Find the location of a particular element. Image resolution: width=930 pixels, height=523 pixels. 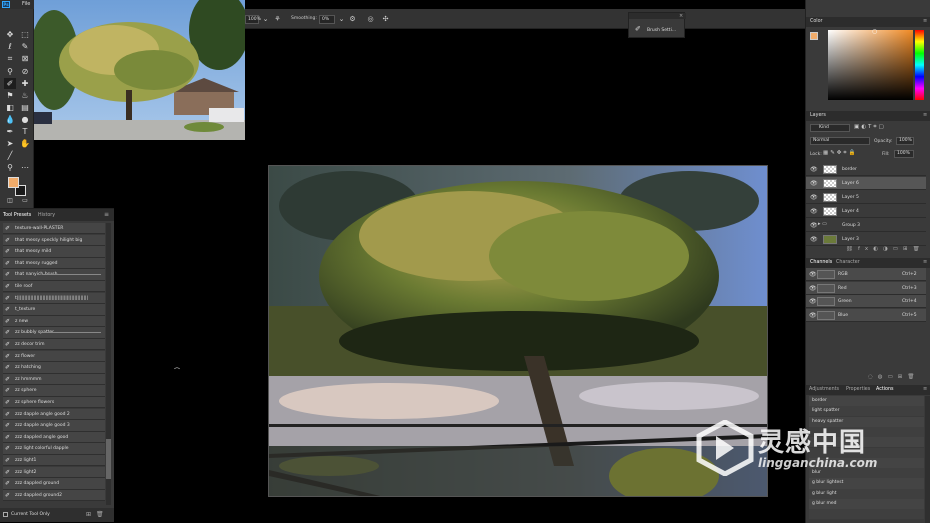

tab-channels: Channels is located at coordinates (821, 262).